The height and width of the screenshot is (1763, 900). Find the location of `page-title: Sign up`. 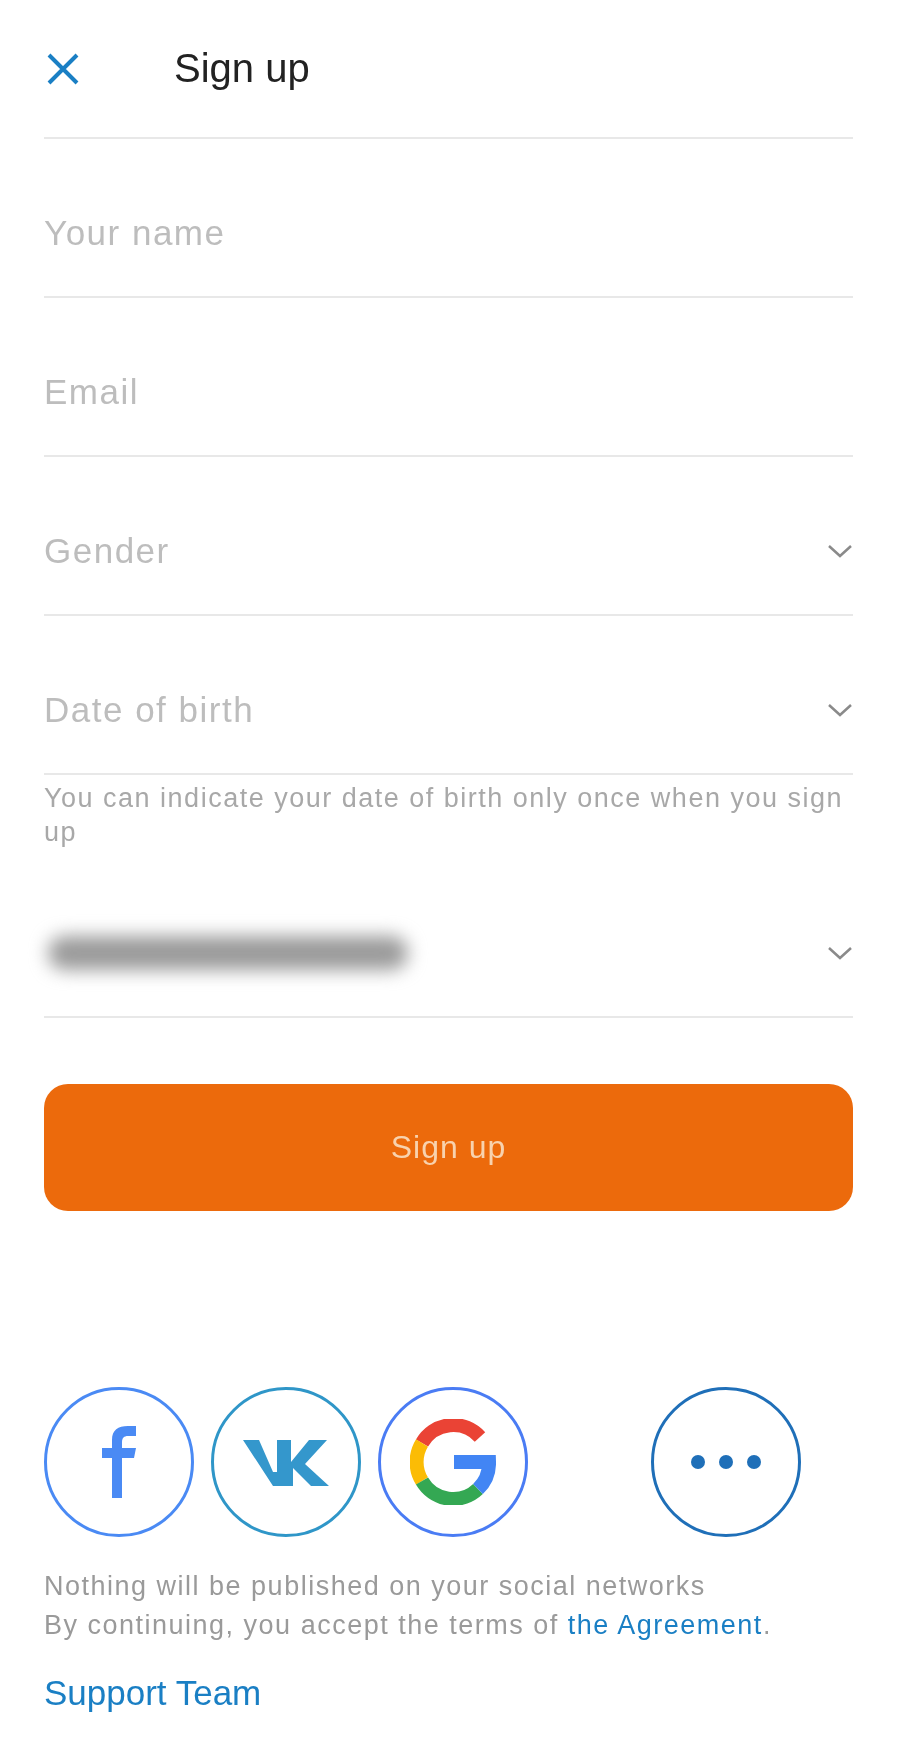

page-title: Sign up is located at coordinates (242, 68).